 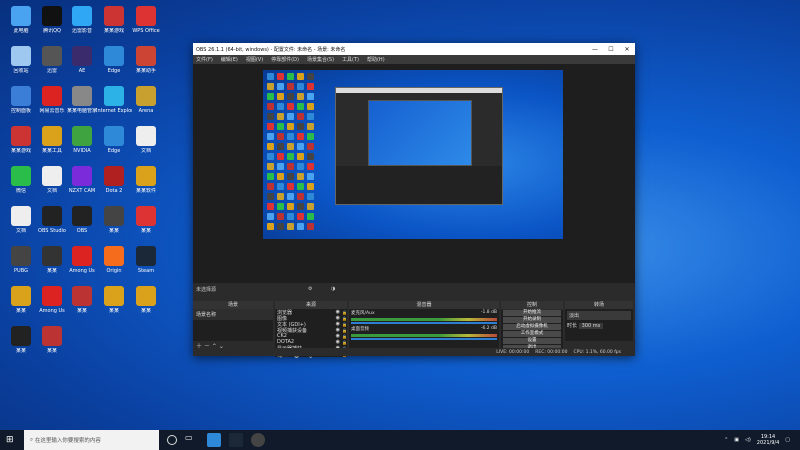 I want to click on menu-view: 视图(V), so click(x=254, y=59).